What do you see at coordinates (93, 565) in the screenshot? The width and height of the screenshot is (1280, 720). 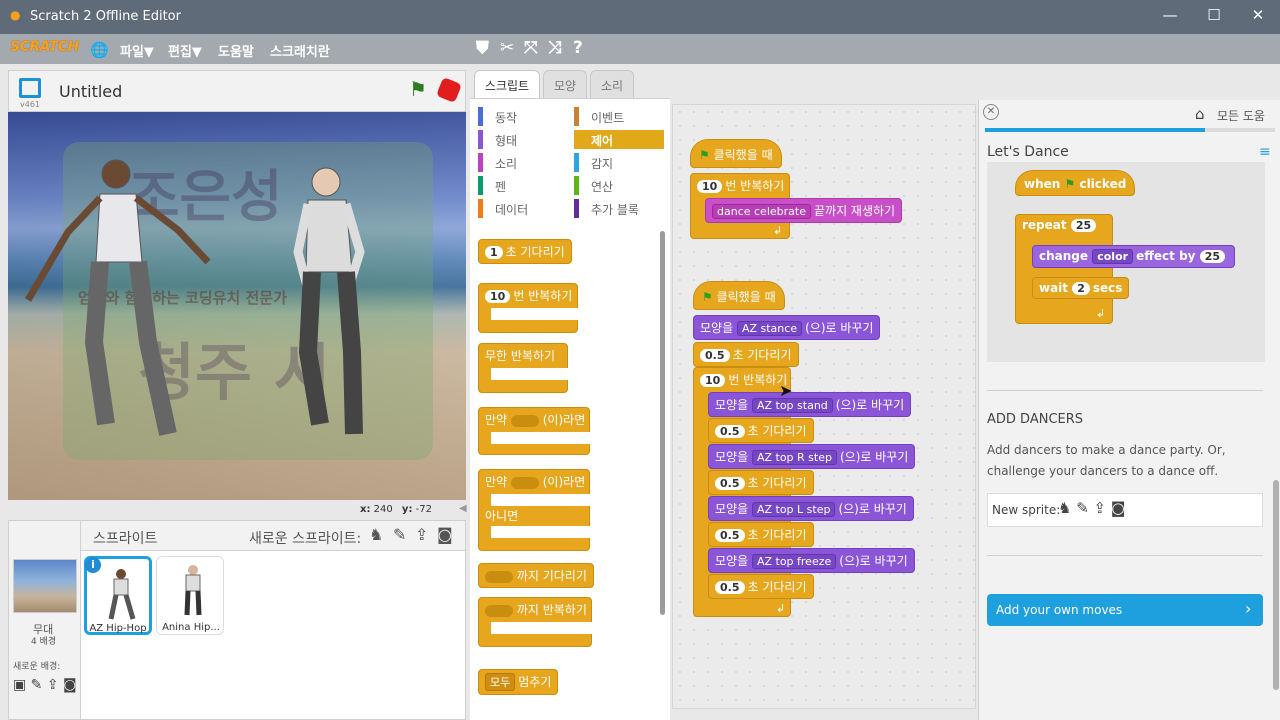 I see `info-icon: i` at bounding box center [93, 565].